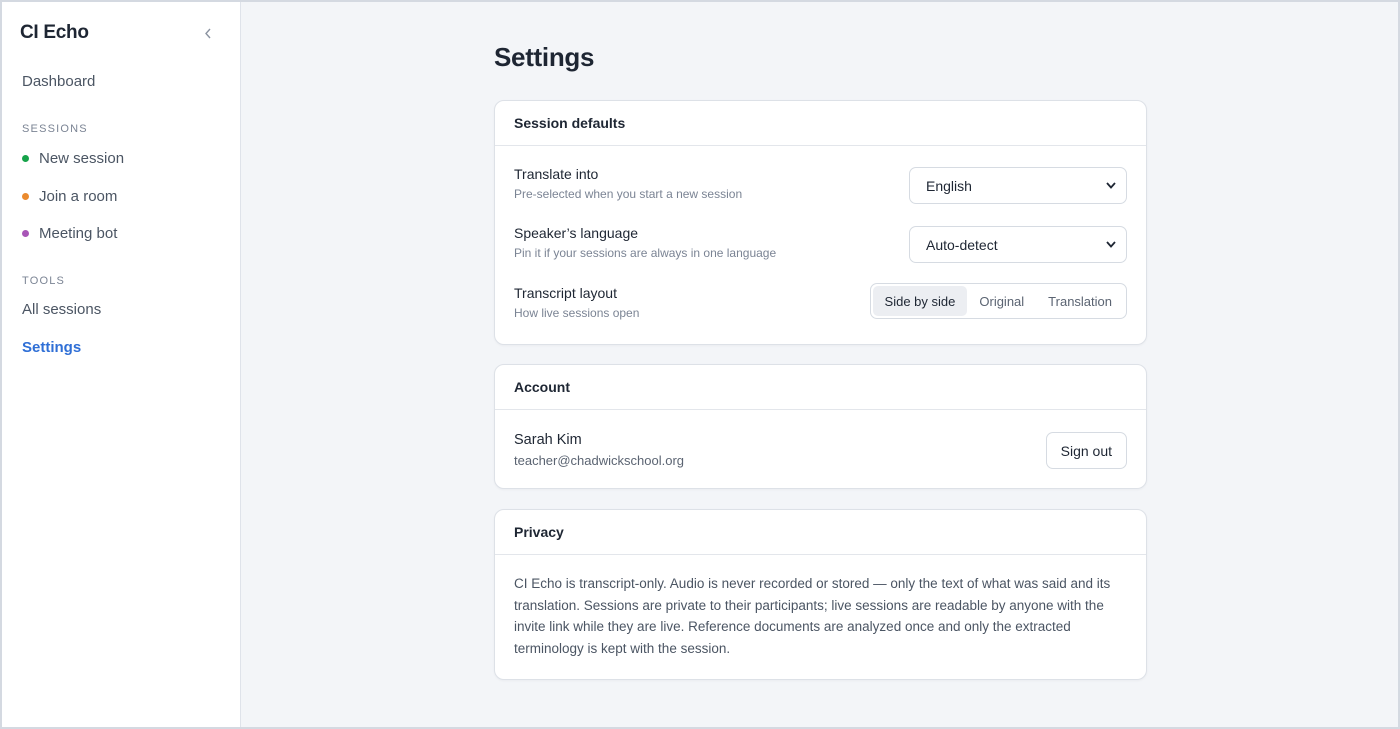  I want to click on sidebar-item-label: Dashboard, so click(59, 81).